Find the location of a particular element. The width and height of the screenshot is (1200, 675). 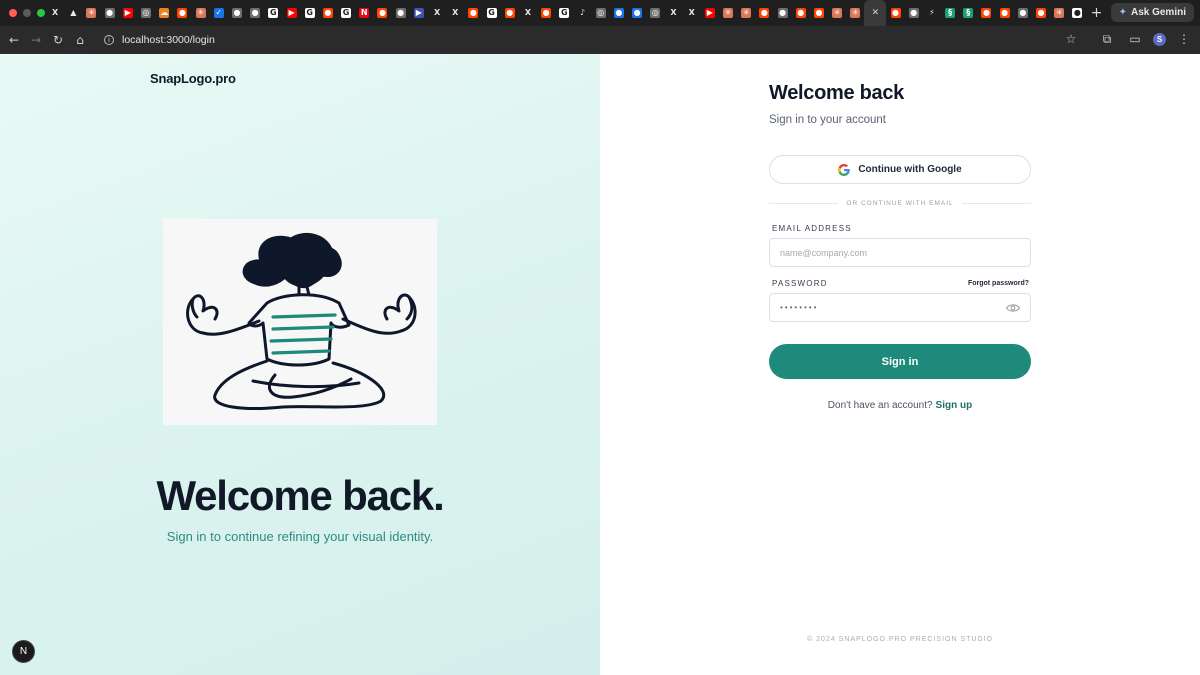

toolbar-actions: ☆ ⧉ ▭ S ⋮ is located at coordinates (1127, 39).